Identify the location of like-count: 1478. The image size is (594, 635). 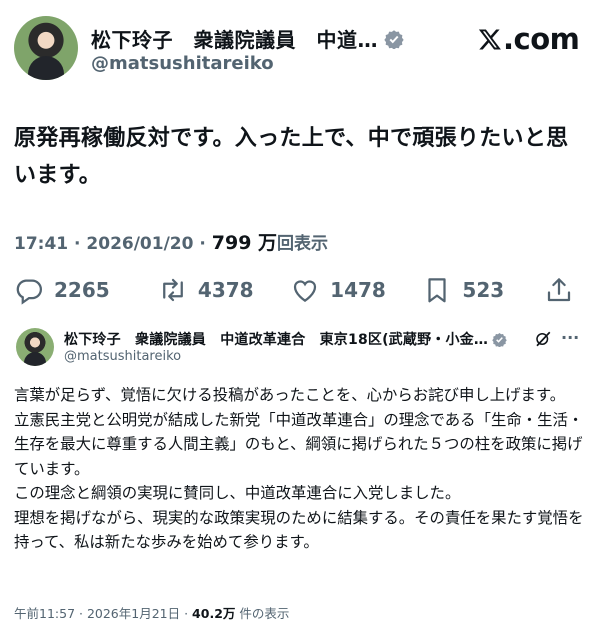
(358, 290).